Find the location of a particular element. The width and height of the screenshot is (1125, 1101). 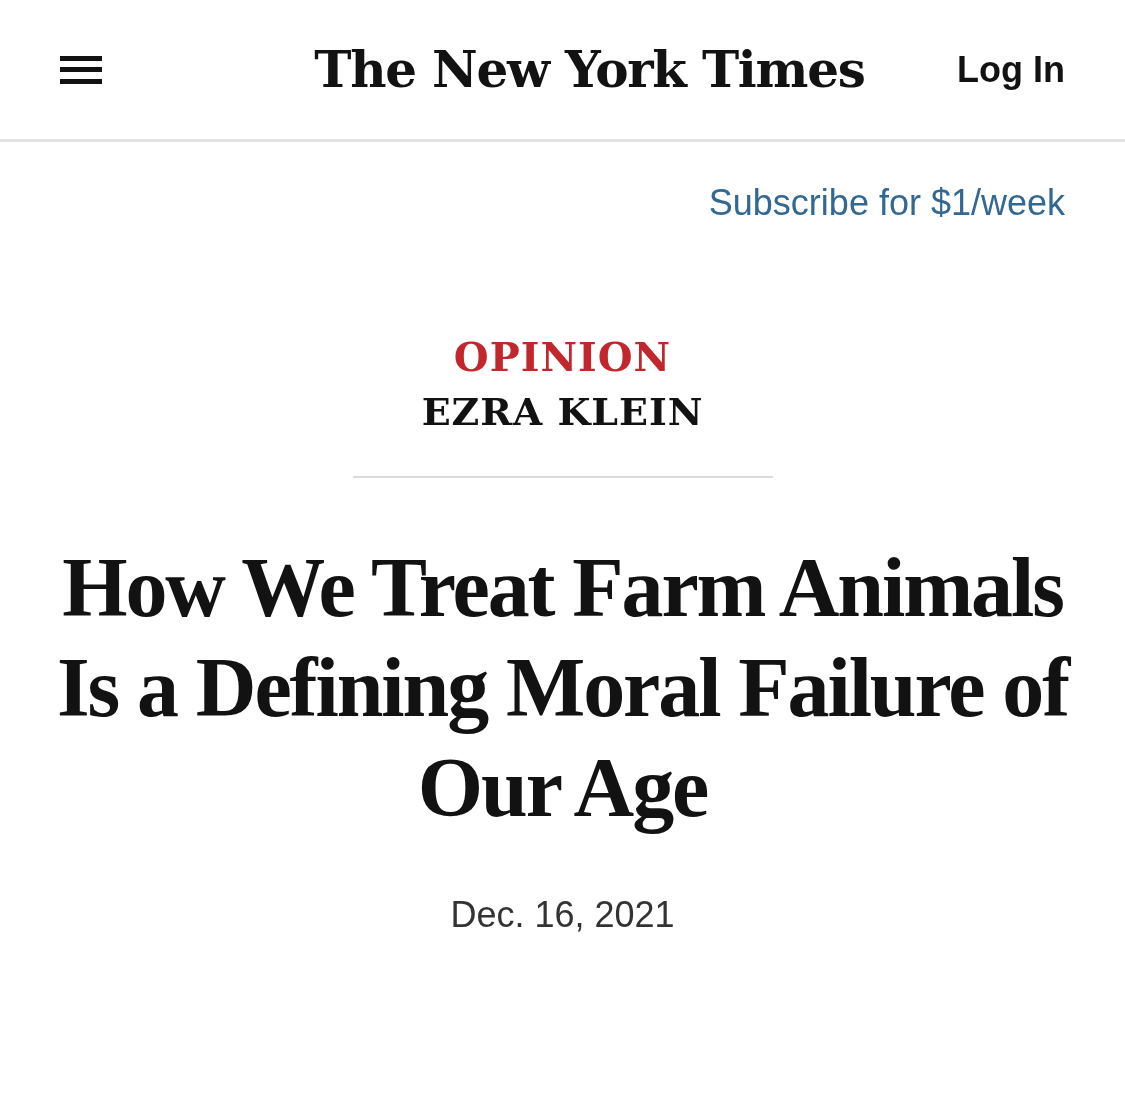

section-label: OPINION is located at coordinates (562, 357).